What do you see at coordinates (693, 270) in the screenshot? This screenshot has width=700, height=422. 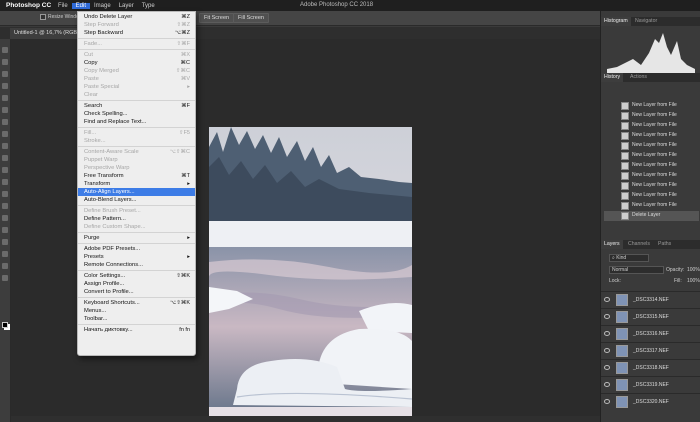 I see `opacity-value: 100%` at bounding box center [693, 270].